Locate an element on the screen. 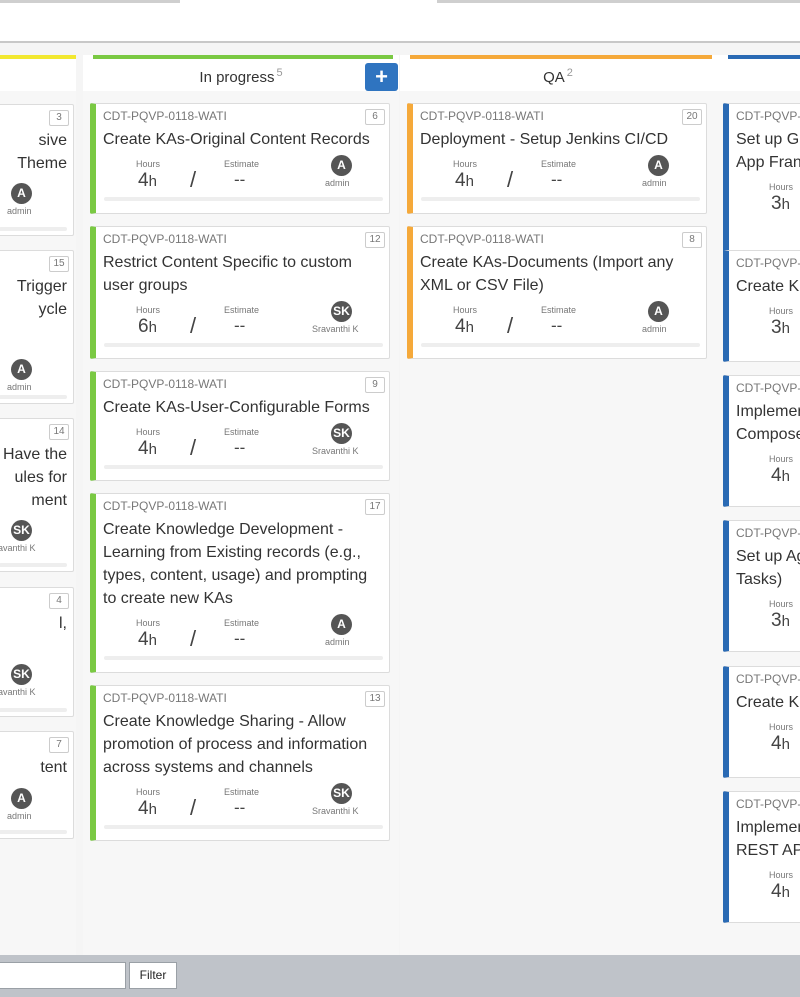 This screenshot has width=800, height=997. filter-input is located at coordinates (63, 975).